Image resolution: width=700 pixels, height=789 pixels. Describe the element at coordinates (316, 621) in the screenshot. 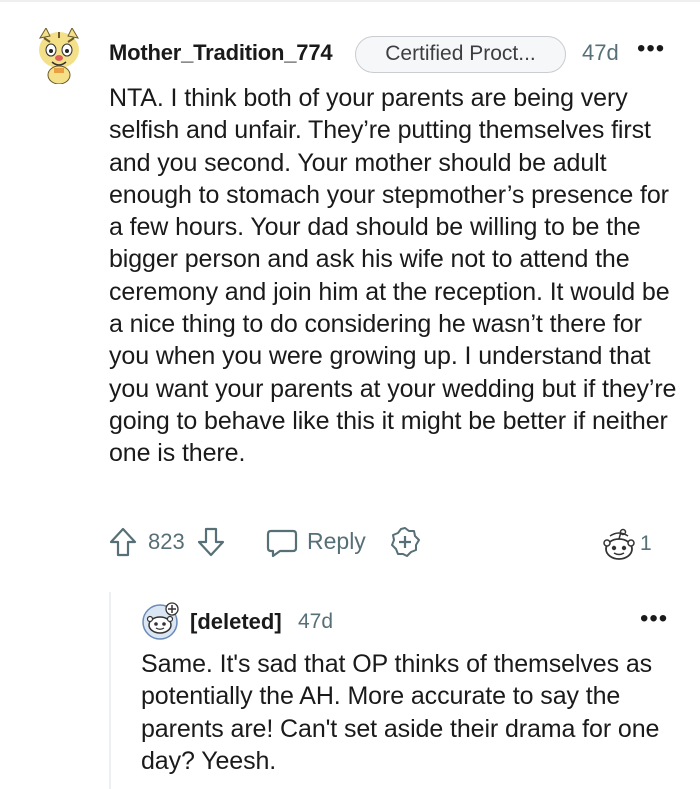

I see `reply-timestamp: 47d` at that location.